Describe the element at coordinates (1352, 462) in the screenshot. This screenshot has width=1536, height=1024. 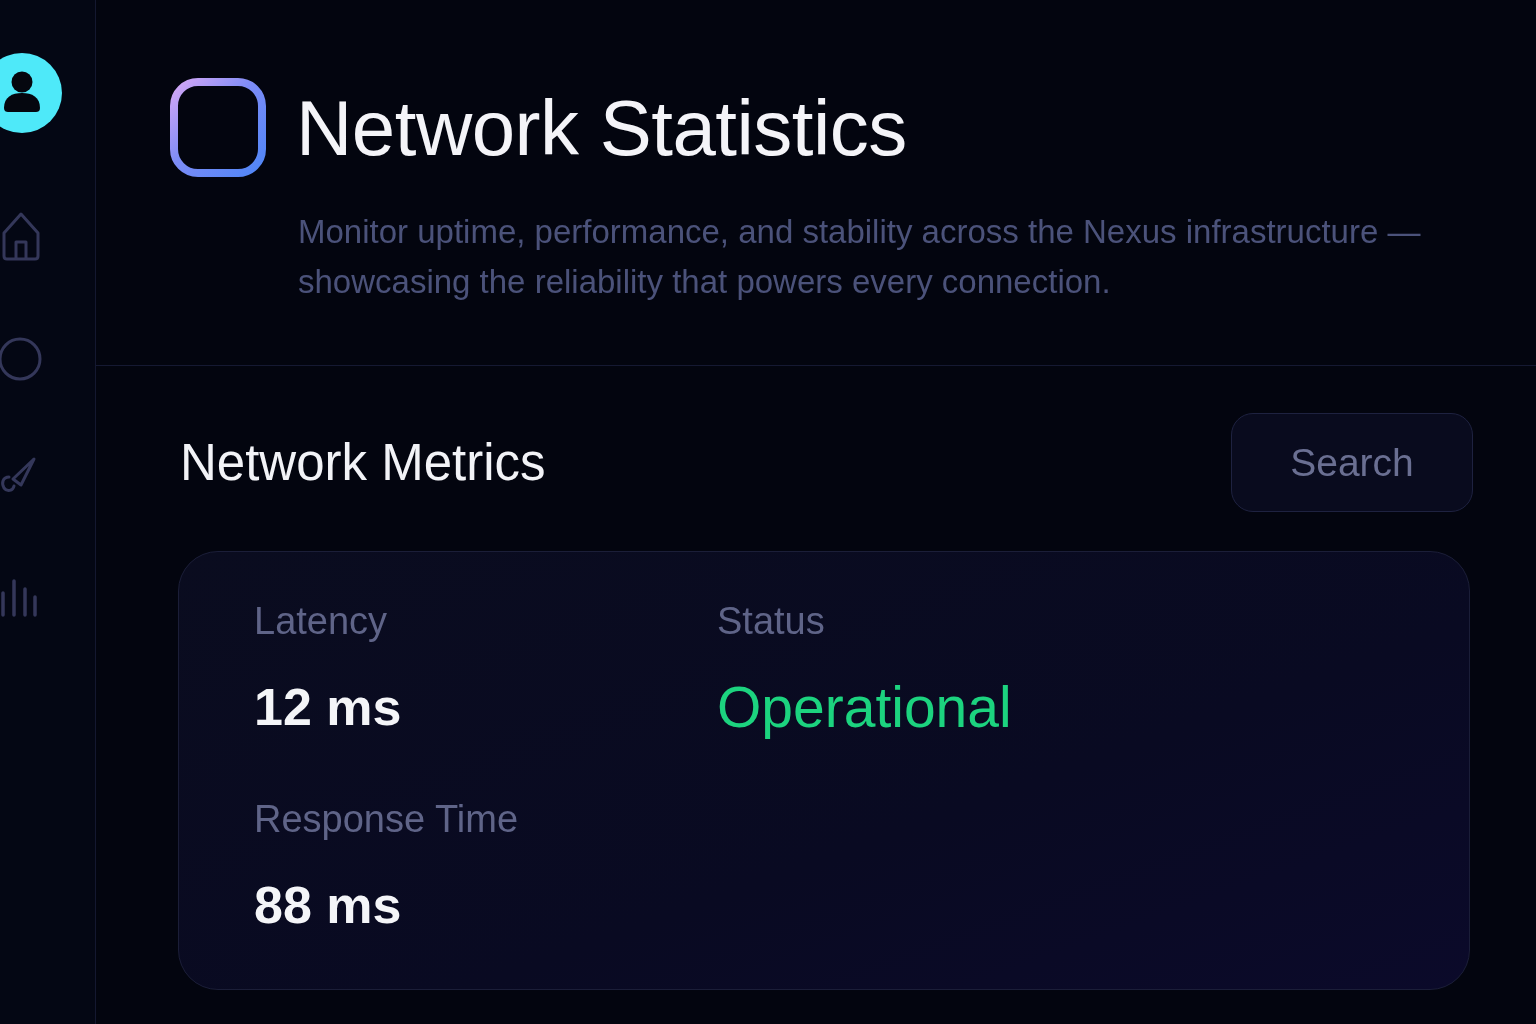
I see `search-button: Search` at that location.